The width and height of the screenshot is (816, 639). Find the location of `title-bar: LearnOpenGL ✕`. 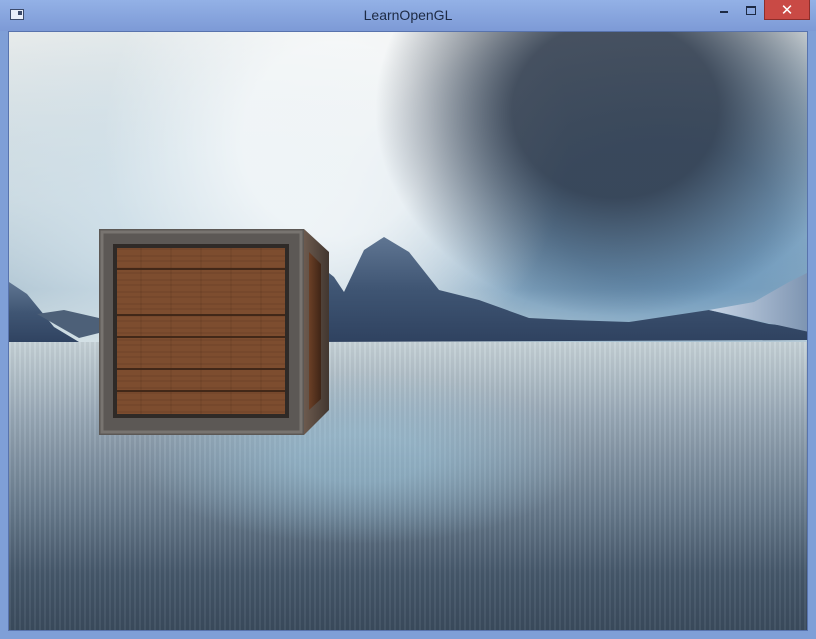

title-bar: LearnOpenGL ✕ is located at coordinates (408, 15).